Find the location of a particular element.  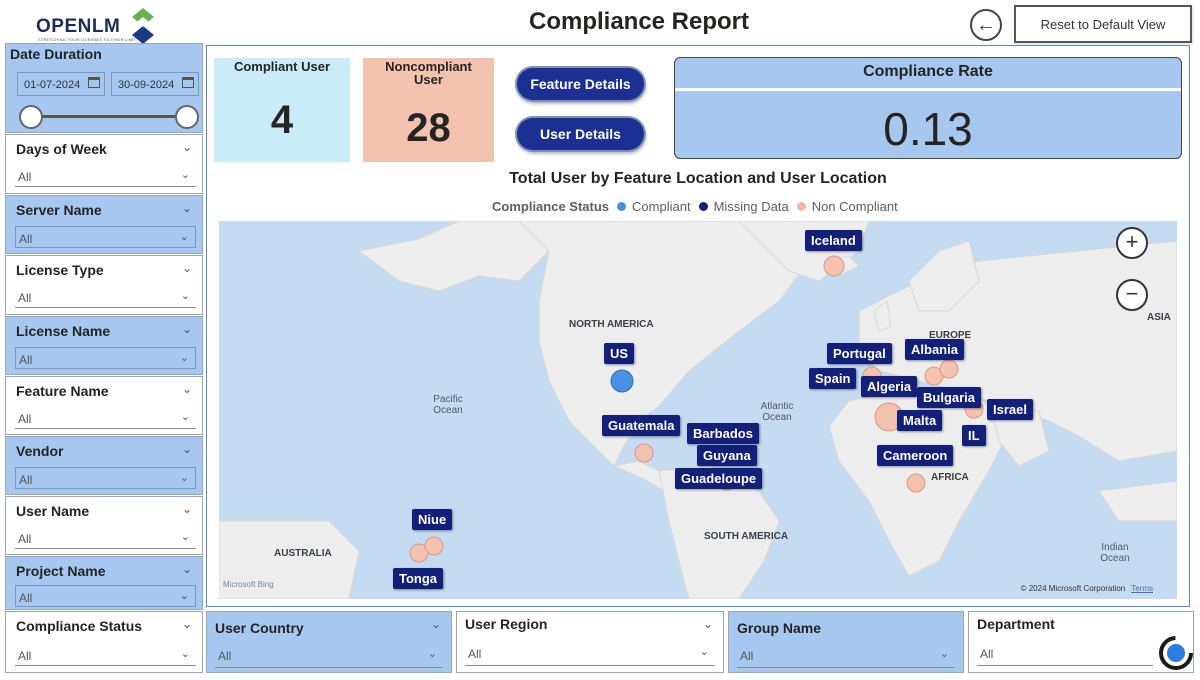

back-button: ← is located at coordinates (986, 25).